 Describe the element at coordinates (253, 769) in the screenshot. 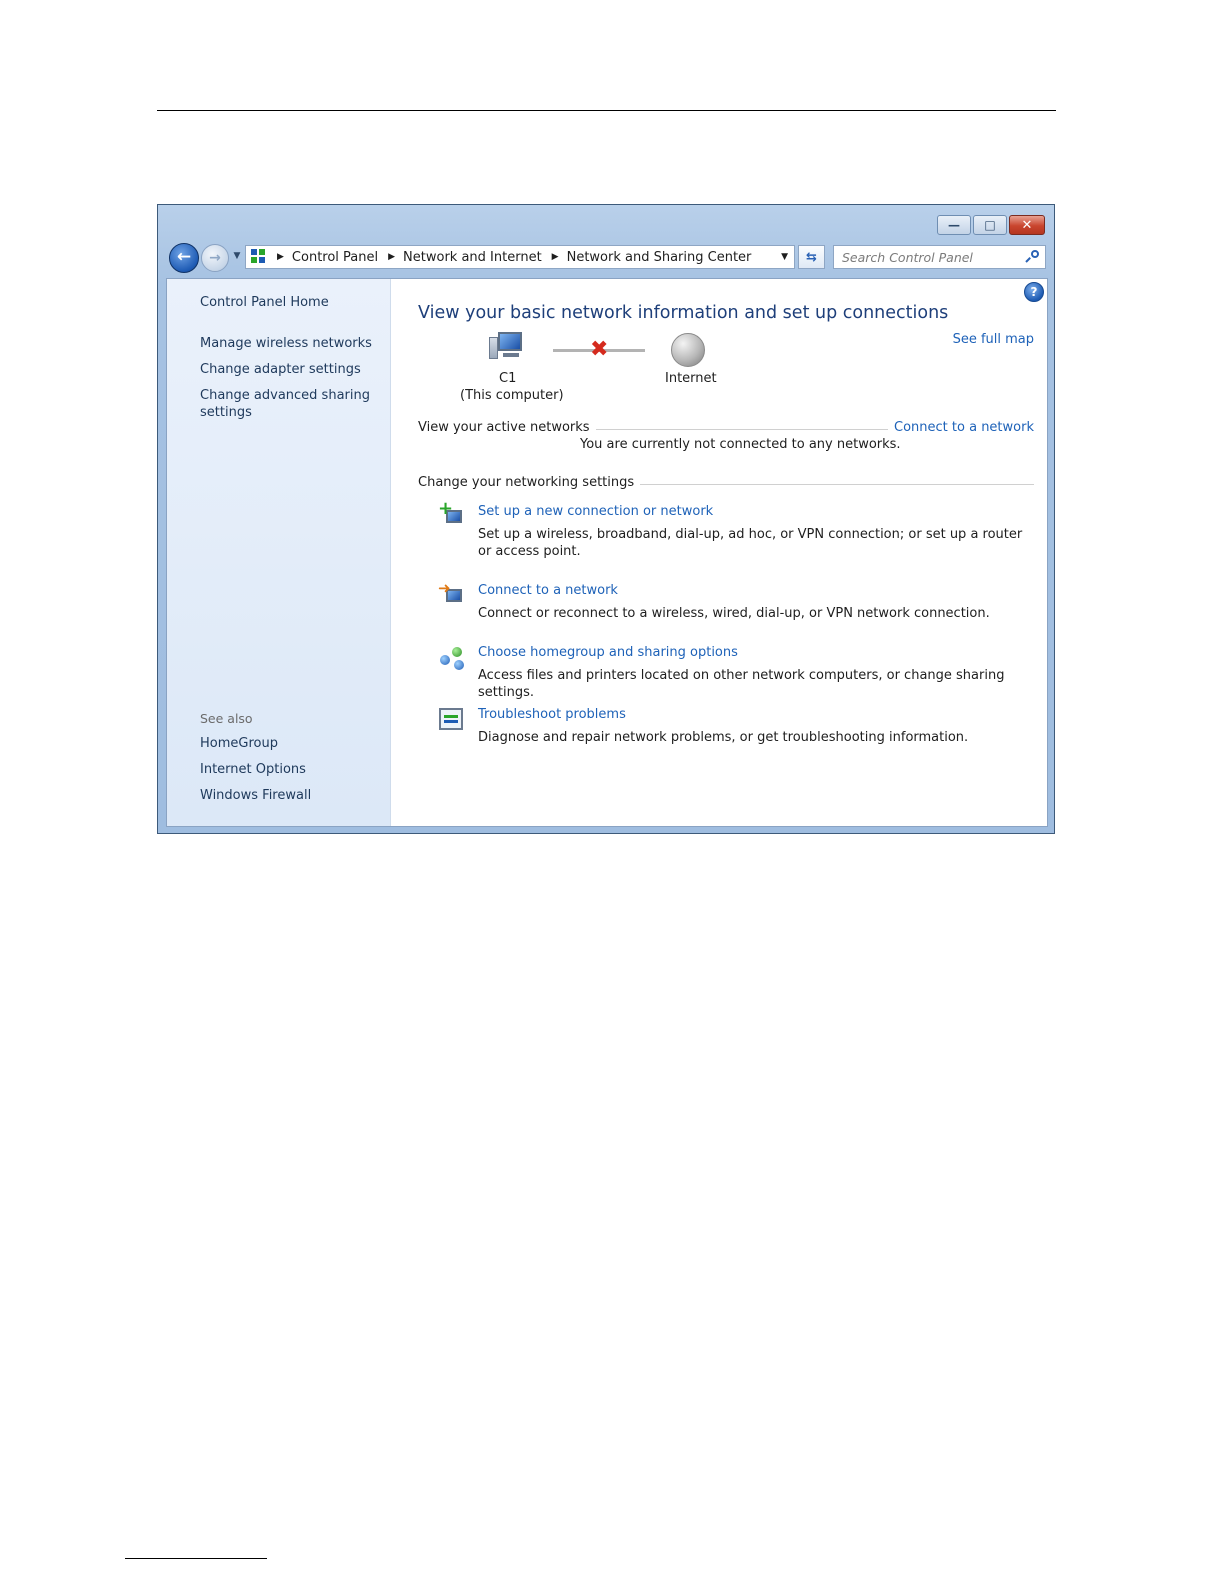

I see `sidebar-item-internet-options: Internet Options` at that location.